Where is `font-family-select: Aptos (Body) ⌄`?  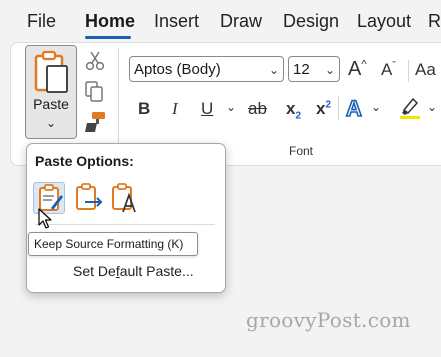 font-family-select: Aptos (Body) ⌄ is located at coordinates (206, 69).